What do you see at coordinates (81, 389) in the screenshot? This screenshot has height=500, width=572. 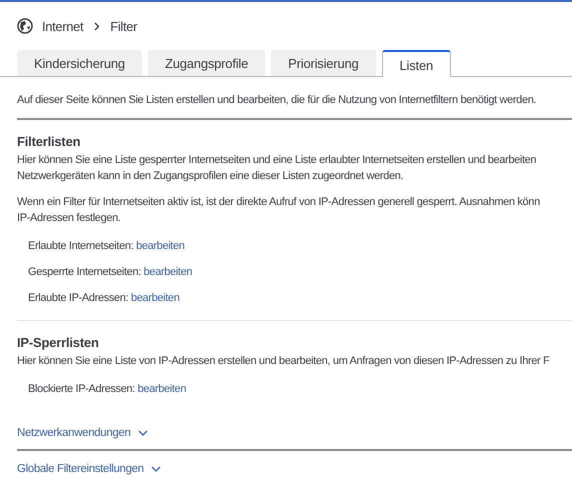 I see `list-label: Blockierte IP-Adressen:` at bounding box center [81, 389].